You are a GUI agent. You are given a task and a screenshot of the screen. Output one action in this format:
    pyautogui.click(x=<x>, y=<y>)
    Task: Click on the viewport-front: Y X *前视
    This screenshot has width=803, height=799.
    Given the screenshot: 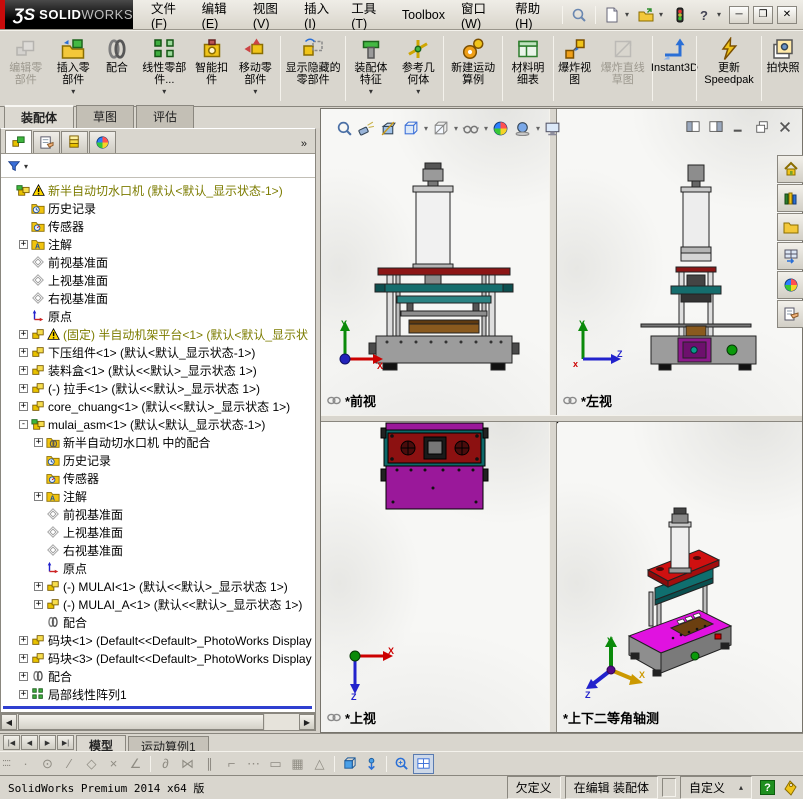 What is the action you would take?
    pyautogui.click(x=435, y=262)
    